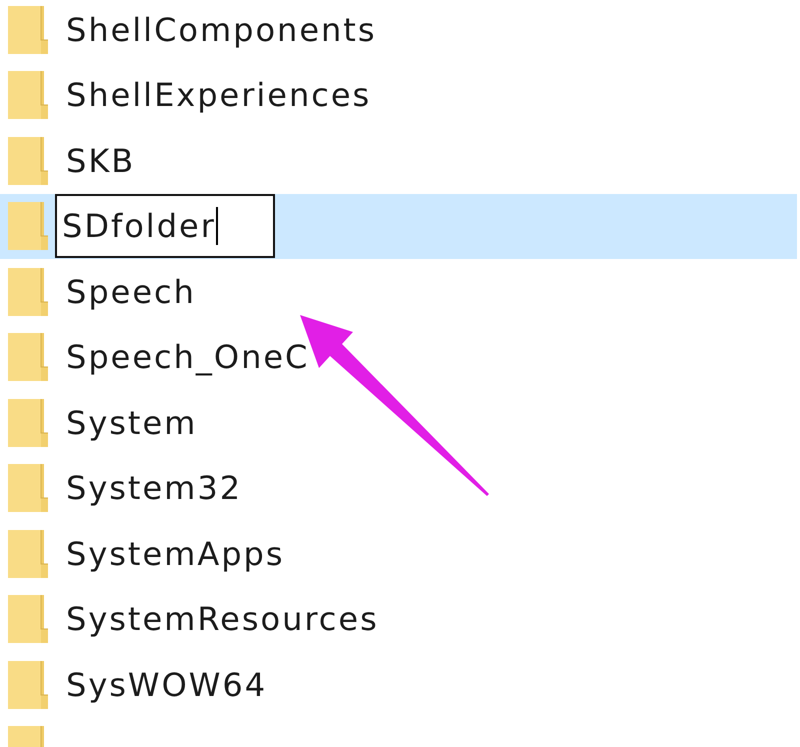 Image resolution: width=800 pixels, height=747 pixels. What do you see at coordinates (165, 226) in the screenshot?
I see `rename-field: SDfolder` at bounding box center [165, 226].